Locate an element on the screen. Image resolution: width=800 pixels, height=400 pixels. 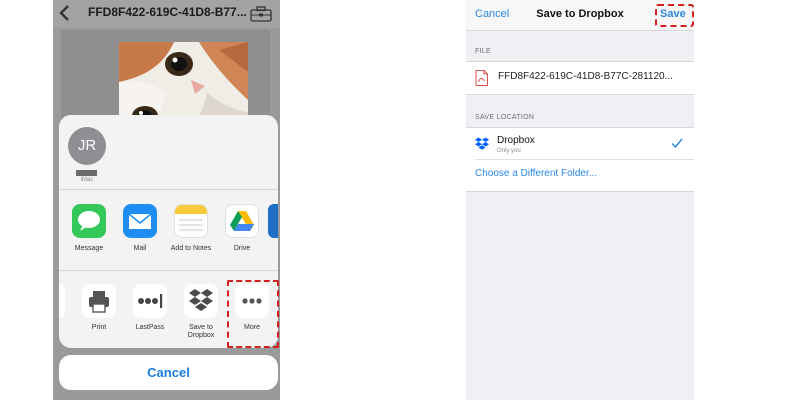
save-location-header: SAVE LOCATION is located at coordinates (505, 117).